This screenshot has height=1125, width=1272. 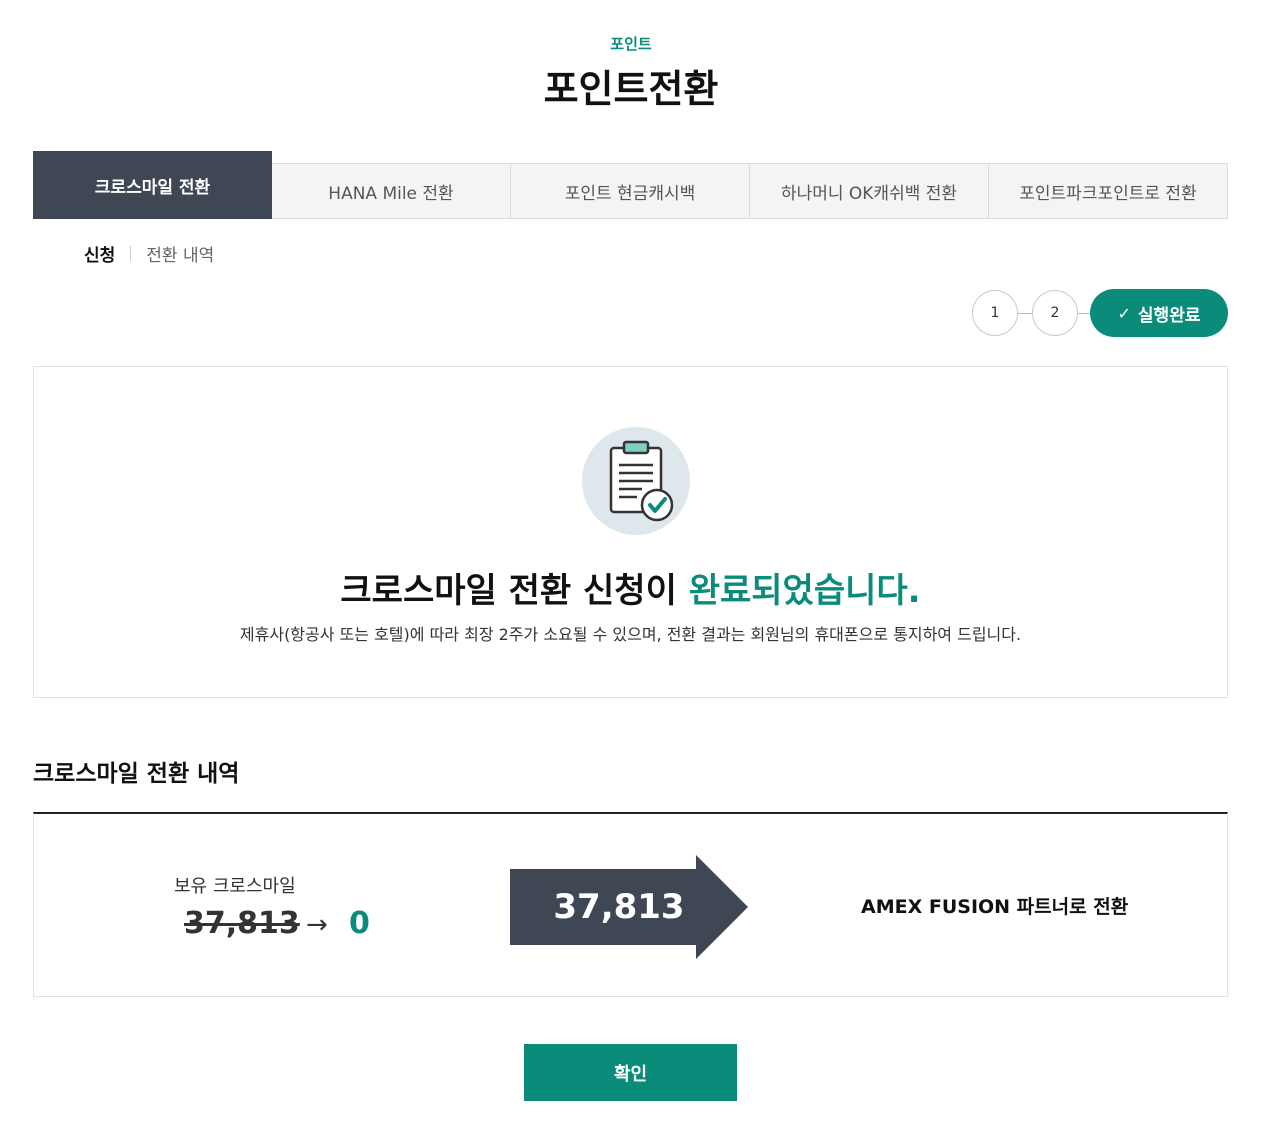 I want to click on step-complete-label: 실행완료, so click(x=1169, y=315).